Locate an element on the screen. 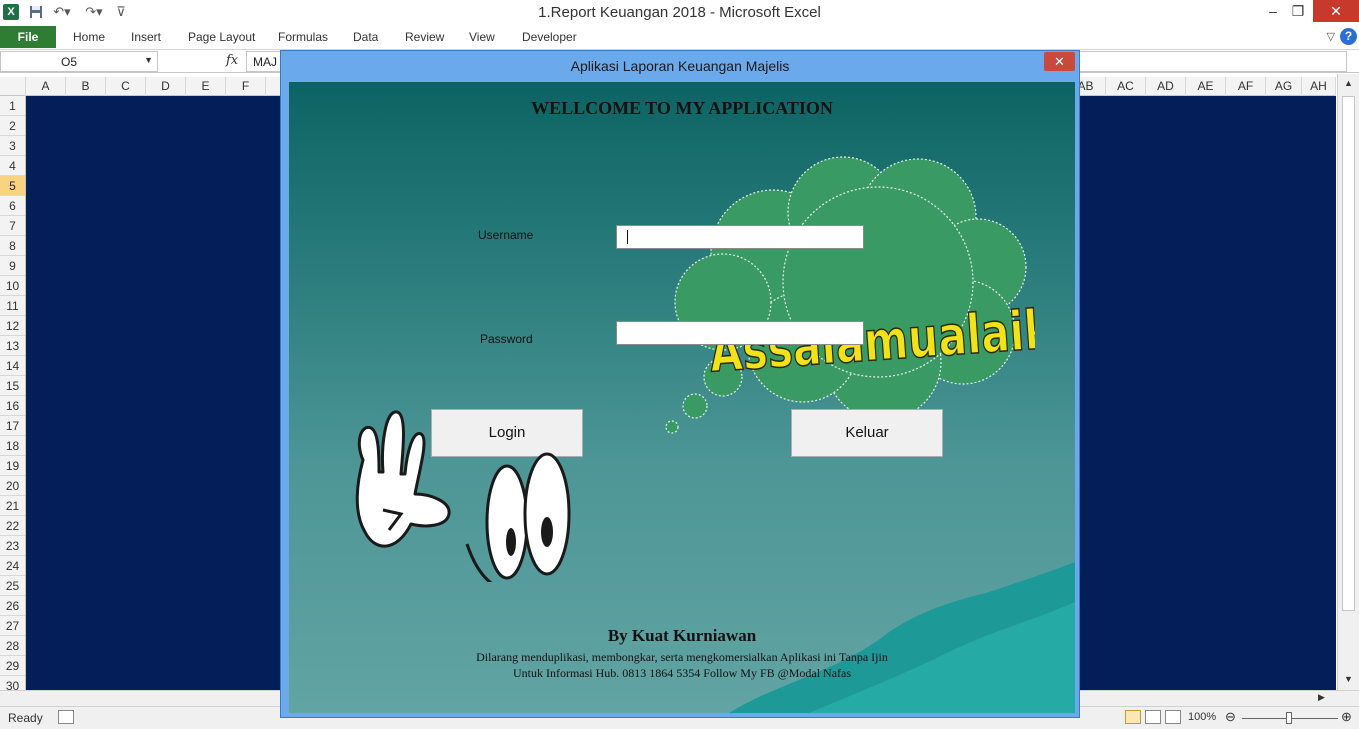  ribbon-minimize-icon: ▽ is located at coordinates (1331, 36).